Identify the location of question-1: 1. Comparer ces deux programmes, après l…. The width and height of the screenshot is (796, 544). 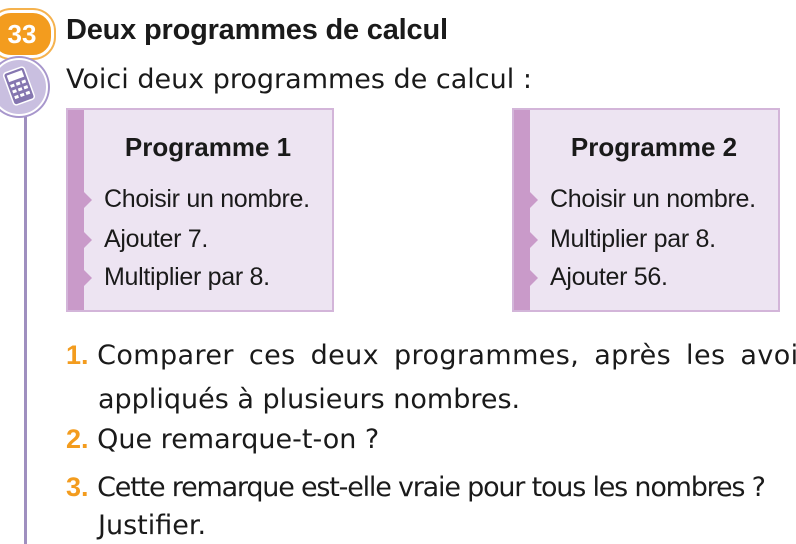
(431, 355).